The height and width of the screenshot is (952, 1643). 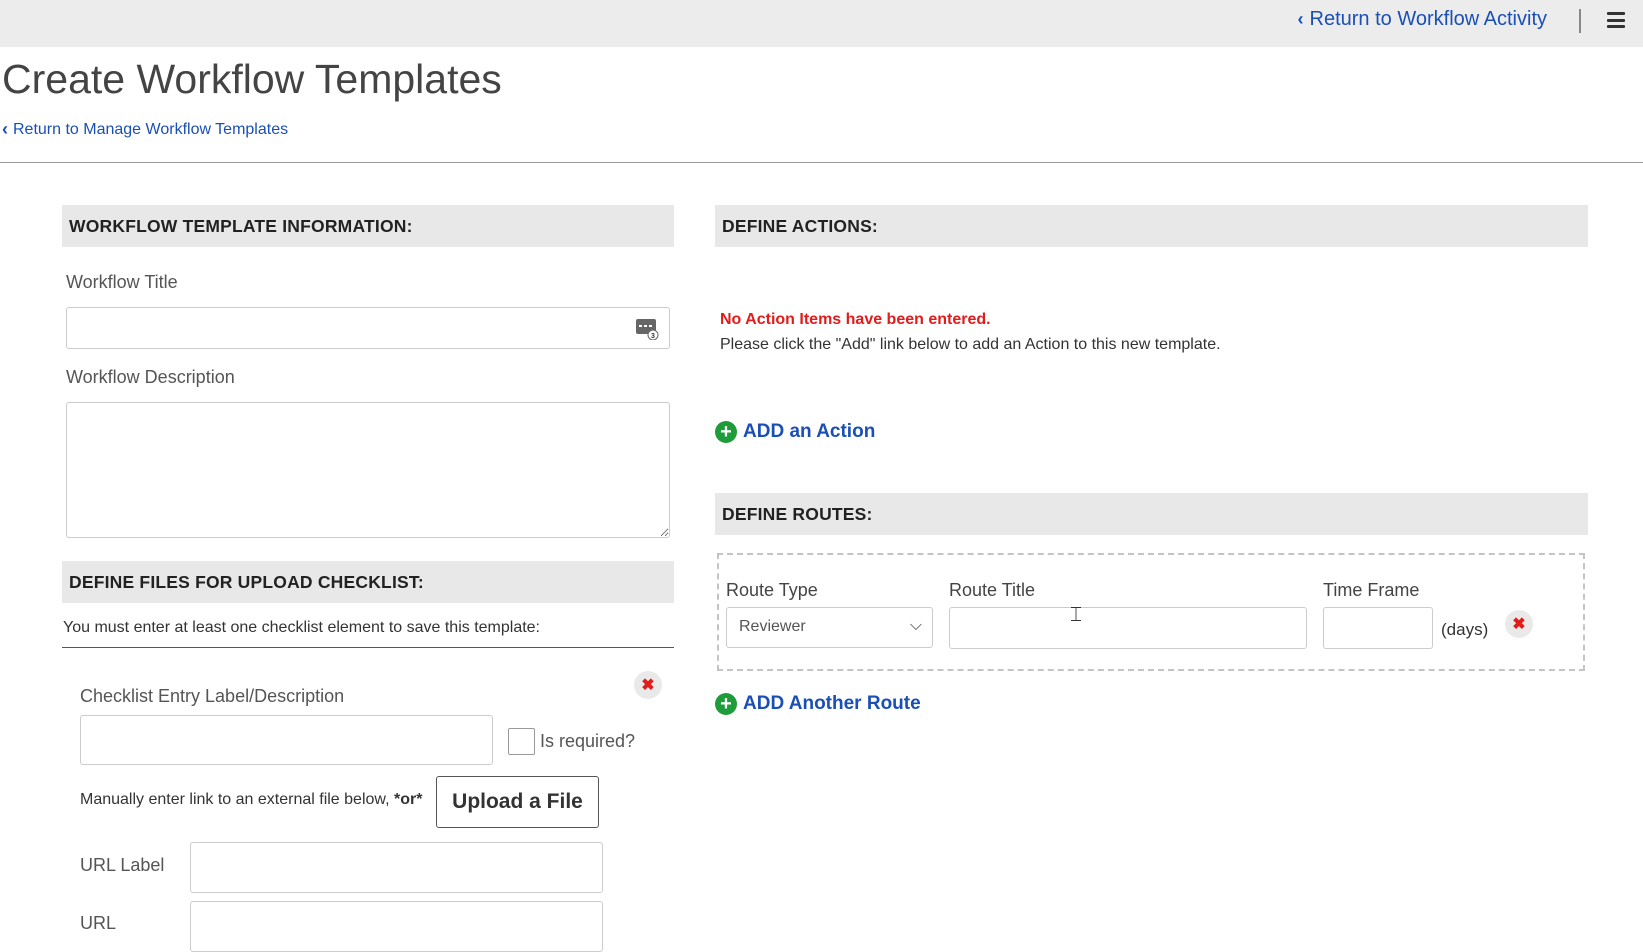 What do you see at coordinates (1580, 21) in the screenshot?
I see `topbar-separator` at bounding box center [1580, 21].